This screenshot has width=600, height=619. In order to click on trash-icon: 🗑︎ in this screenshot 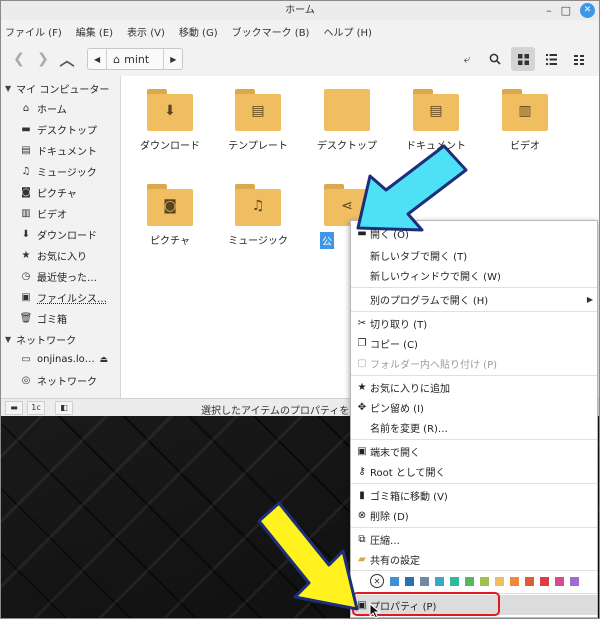, I will do `click(26, 318)`.